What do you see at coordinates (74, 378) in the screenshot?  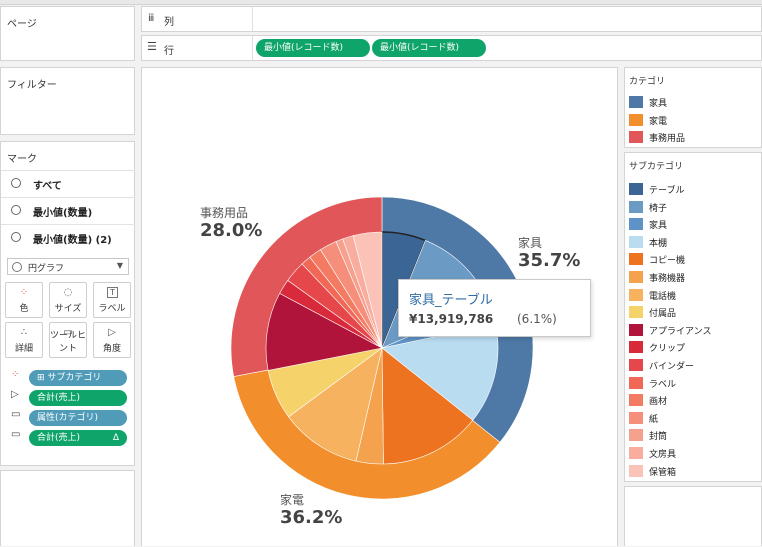 I see `field-label: サブカテゴリ` at bounding box center [74, 378].